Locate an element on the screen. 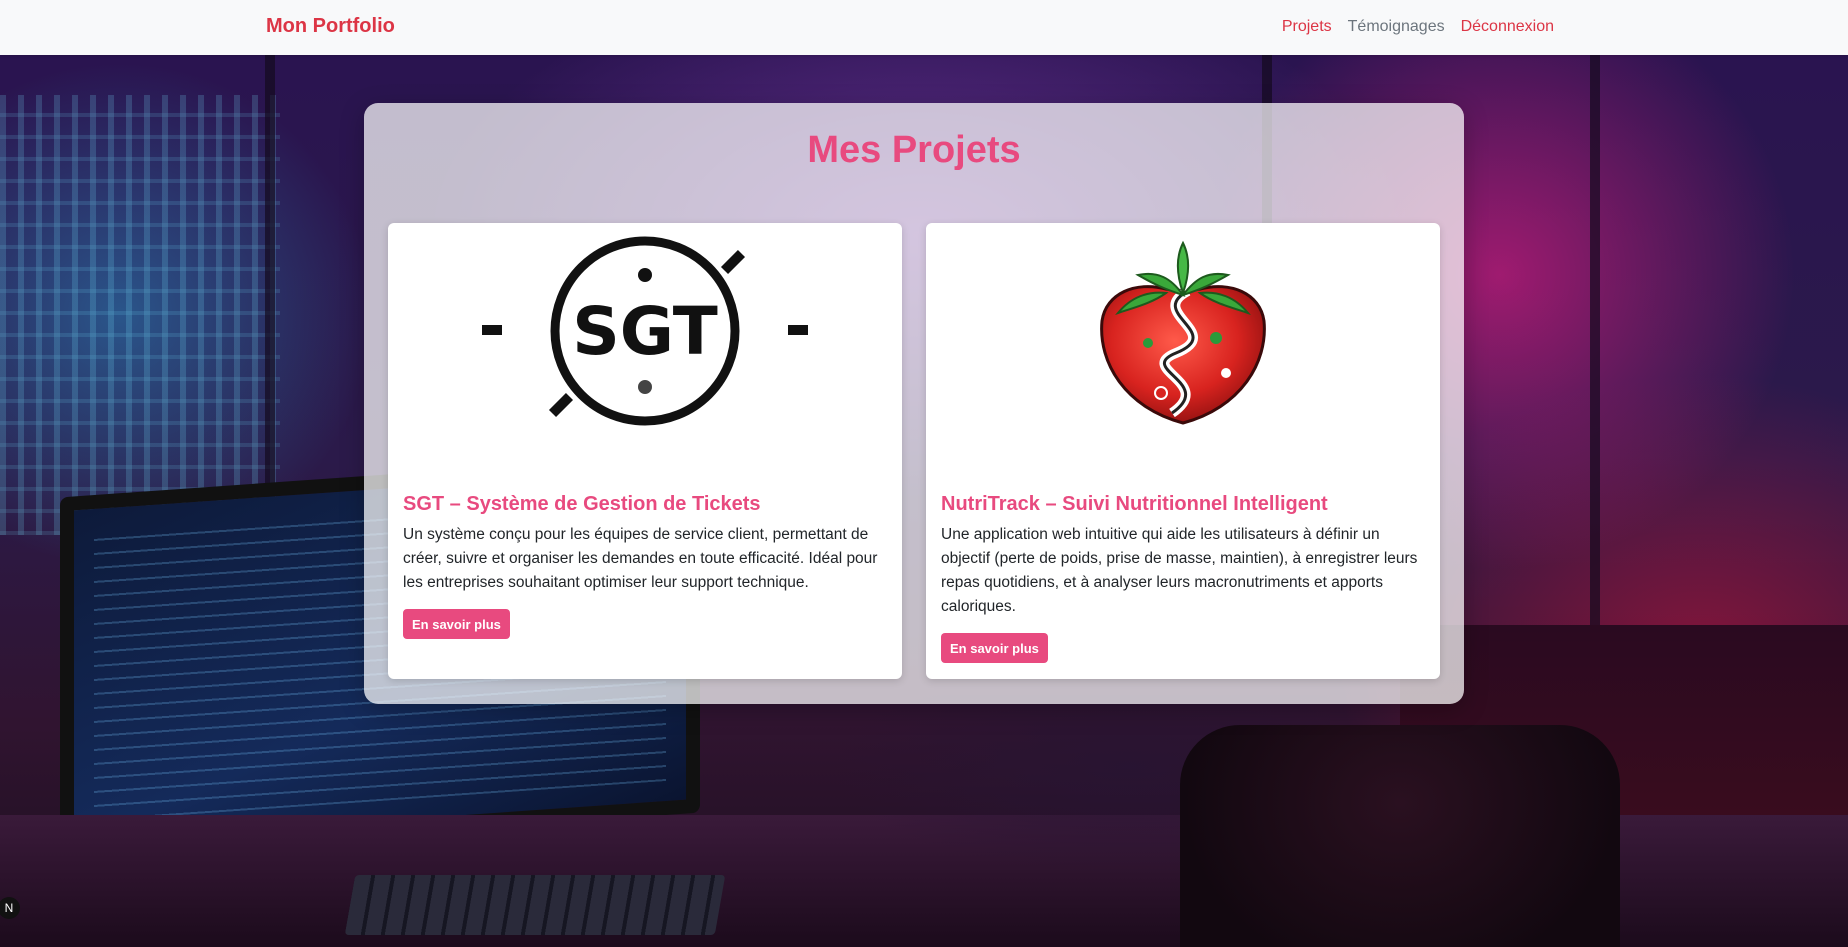 Image resolution: width=1848 pixels, height=947 pixels. sgt-logo-text: SGT is located at coordinates (645, 331).